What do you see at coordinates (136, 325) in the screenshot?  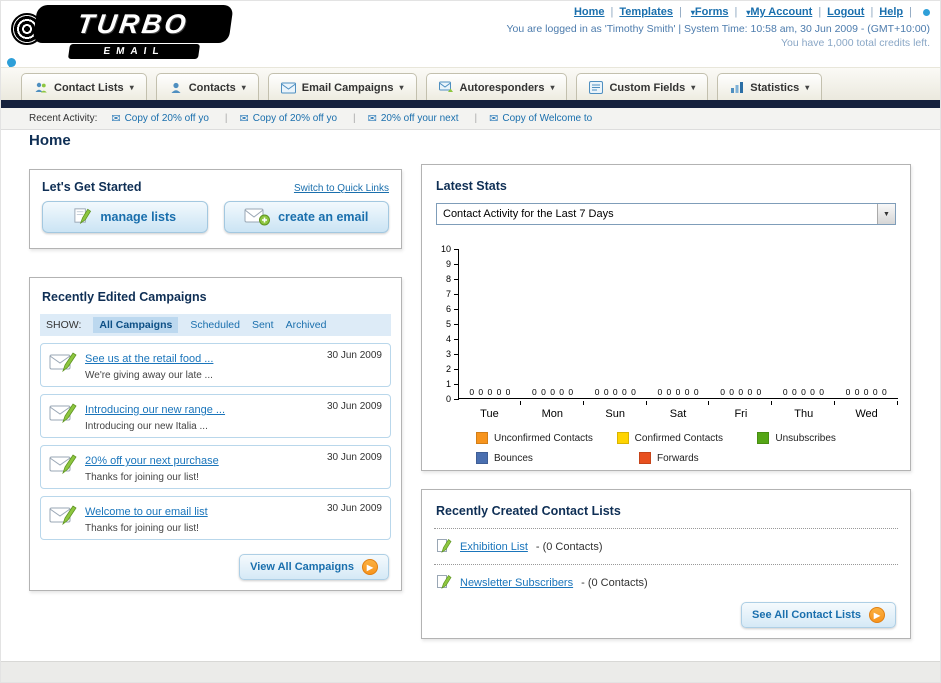 I see `filter-all-campaigns: All Campaigns` at bounding box center [136, 325].